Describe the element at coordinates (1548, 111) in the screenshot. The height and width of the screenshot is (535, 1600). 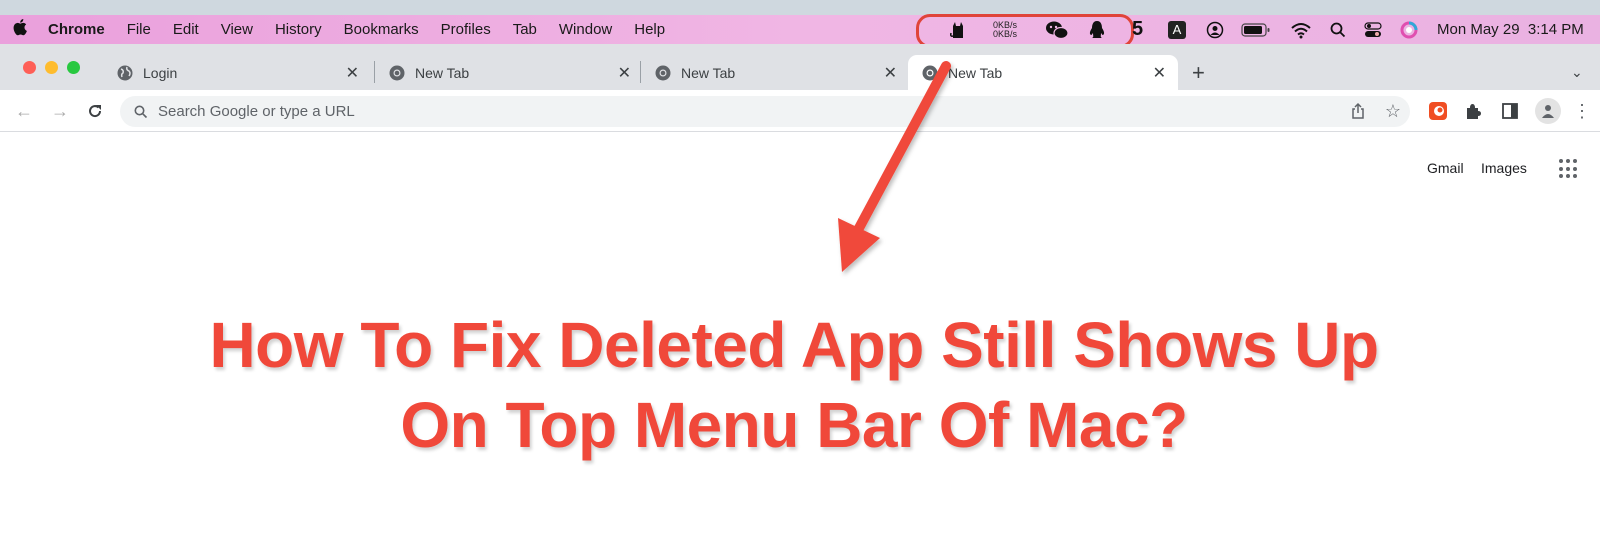
I see `profile-avatar-icon` at that location.